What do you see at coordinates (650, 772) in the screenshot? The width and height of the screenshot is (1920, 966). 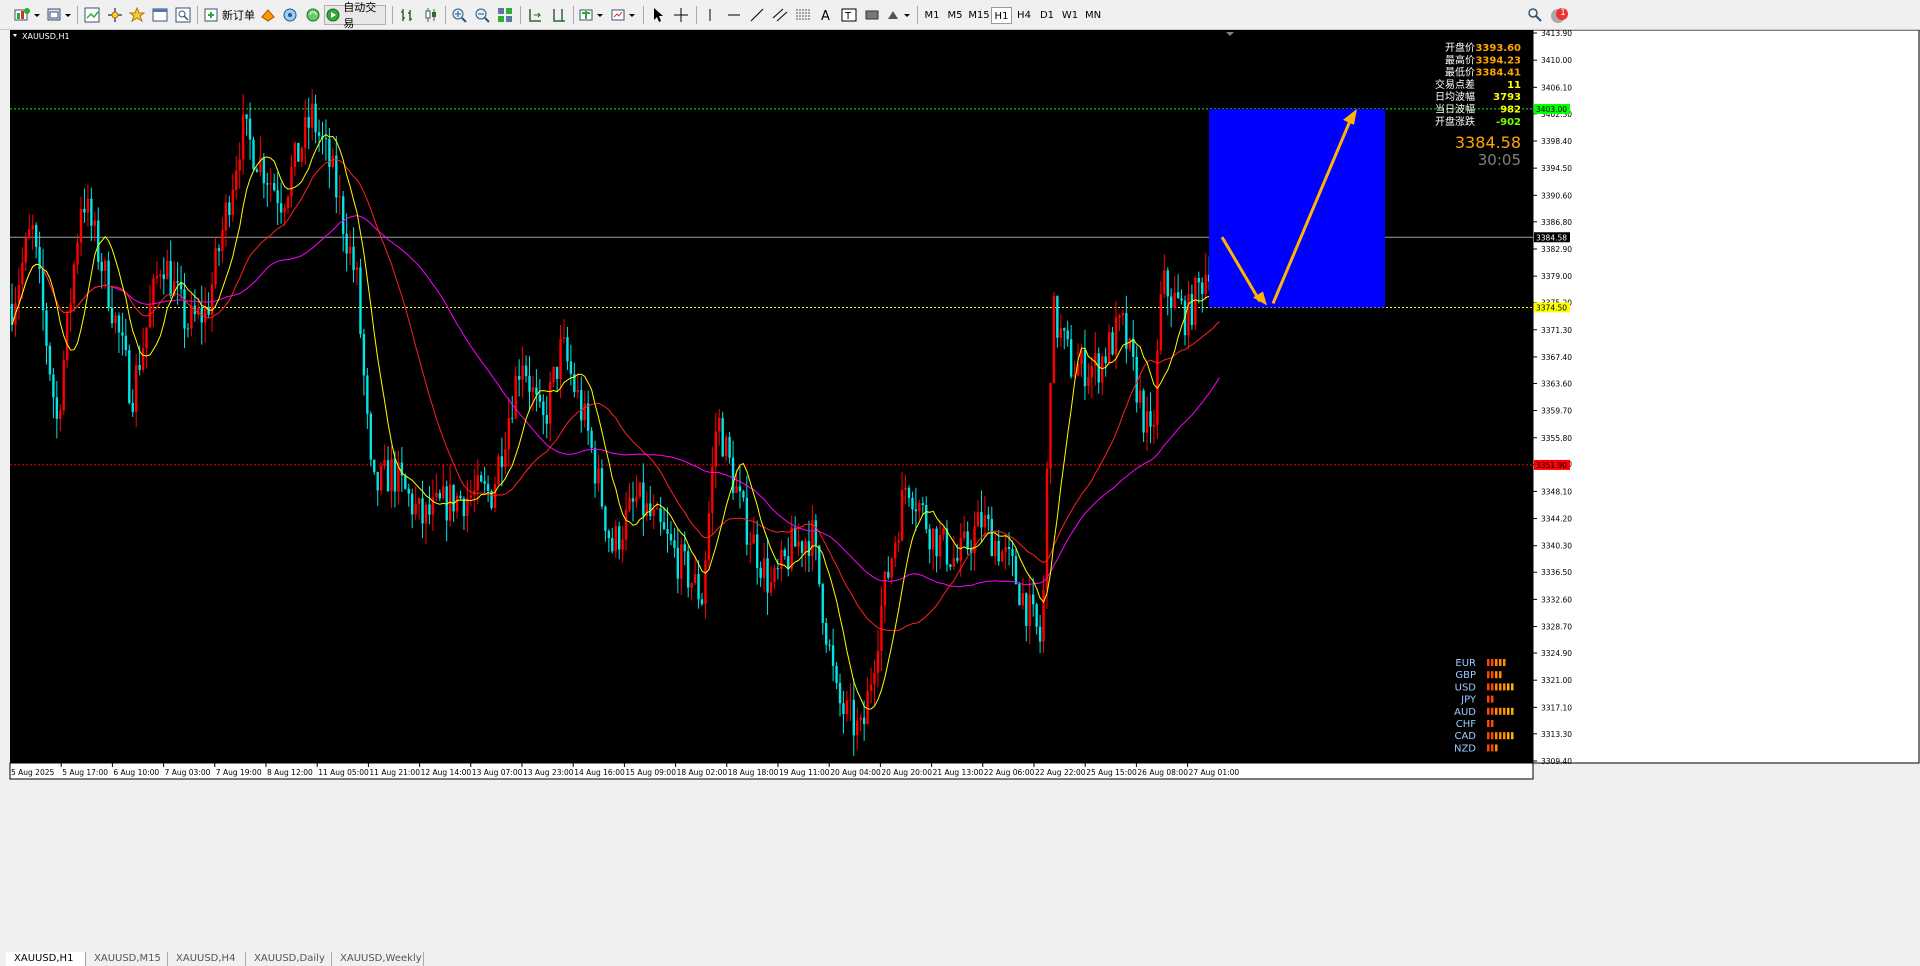 I see `time-tick-label: 15 Aug 09:00` at bounding box center [650, 772].